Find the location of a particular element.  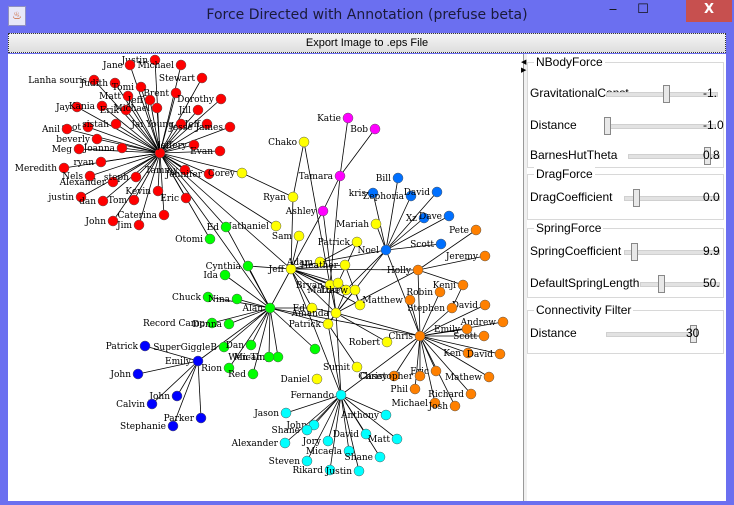

graph-node: Amanda is located at coordinates (316, 313).